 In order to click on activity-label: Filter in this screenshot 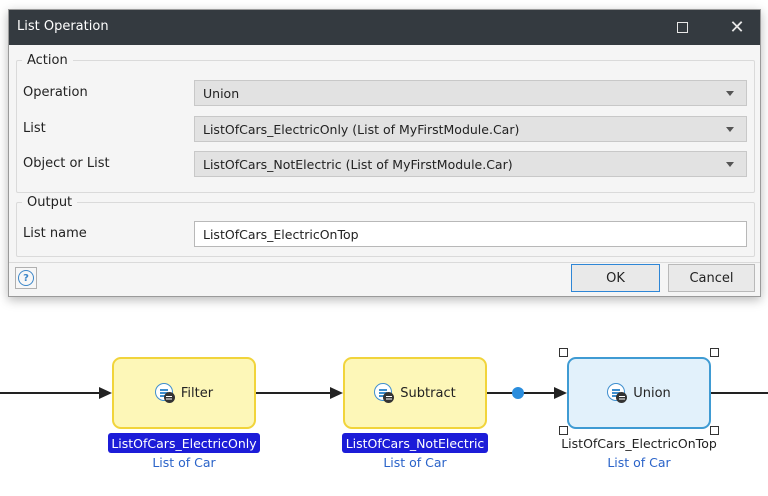, I will do `click(197, 393)`.